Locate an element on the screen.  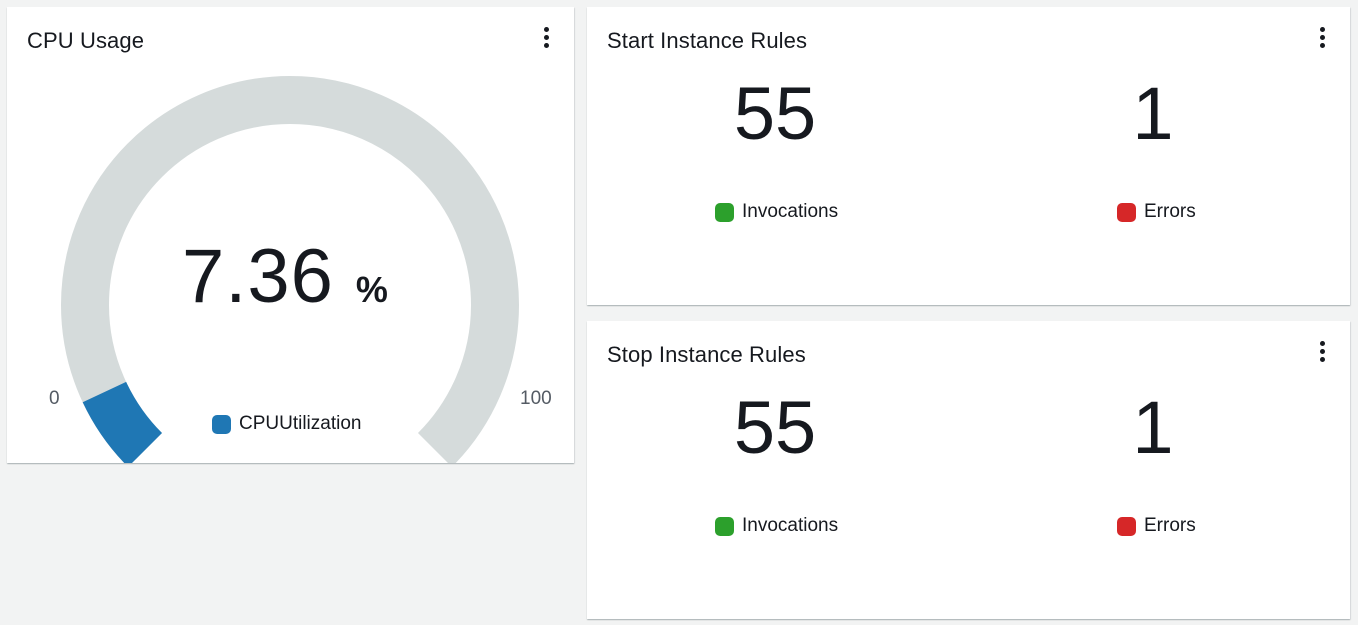
cpu-legend: CPUUtilization is located at coordinates (286, 424).